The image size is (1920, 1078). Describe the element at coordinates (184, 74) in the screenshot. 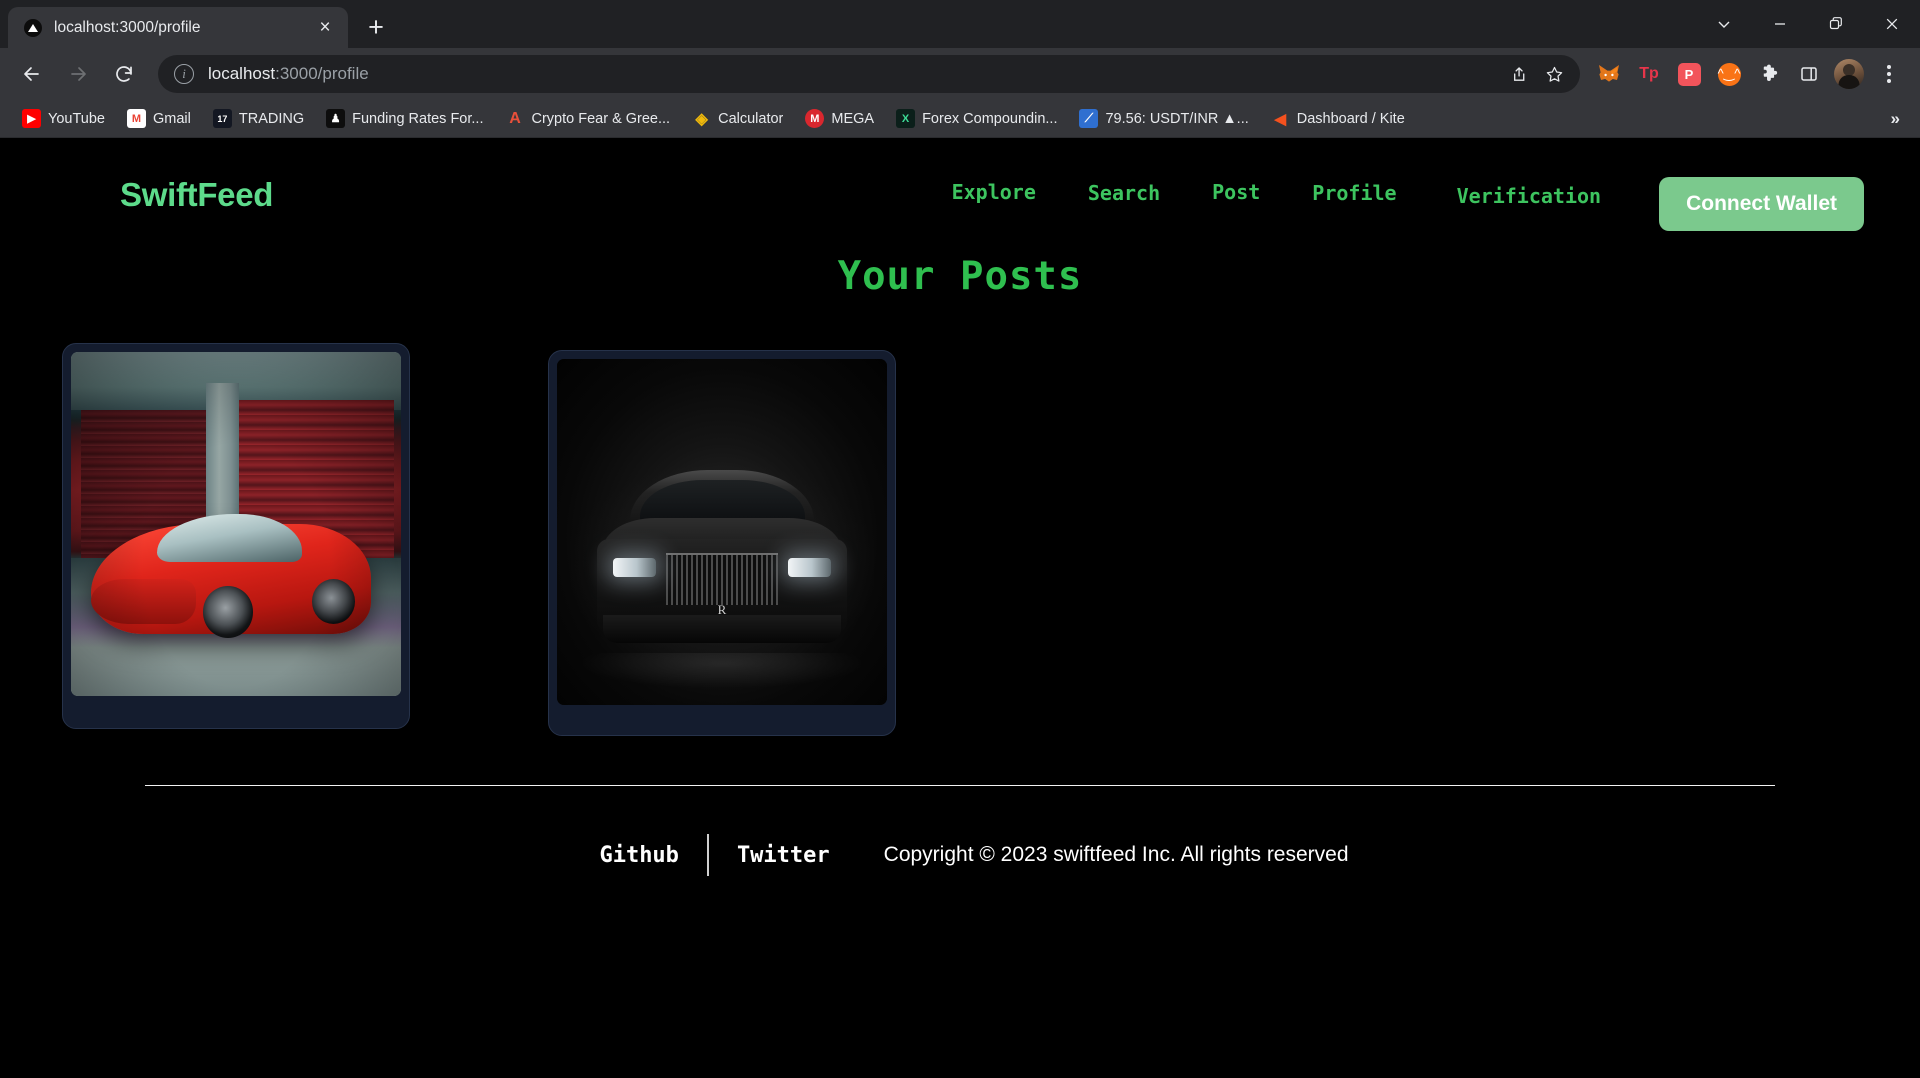

I see `site-info-icon: i` at that location.